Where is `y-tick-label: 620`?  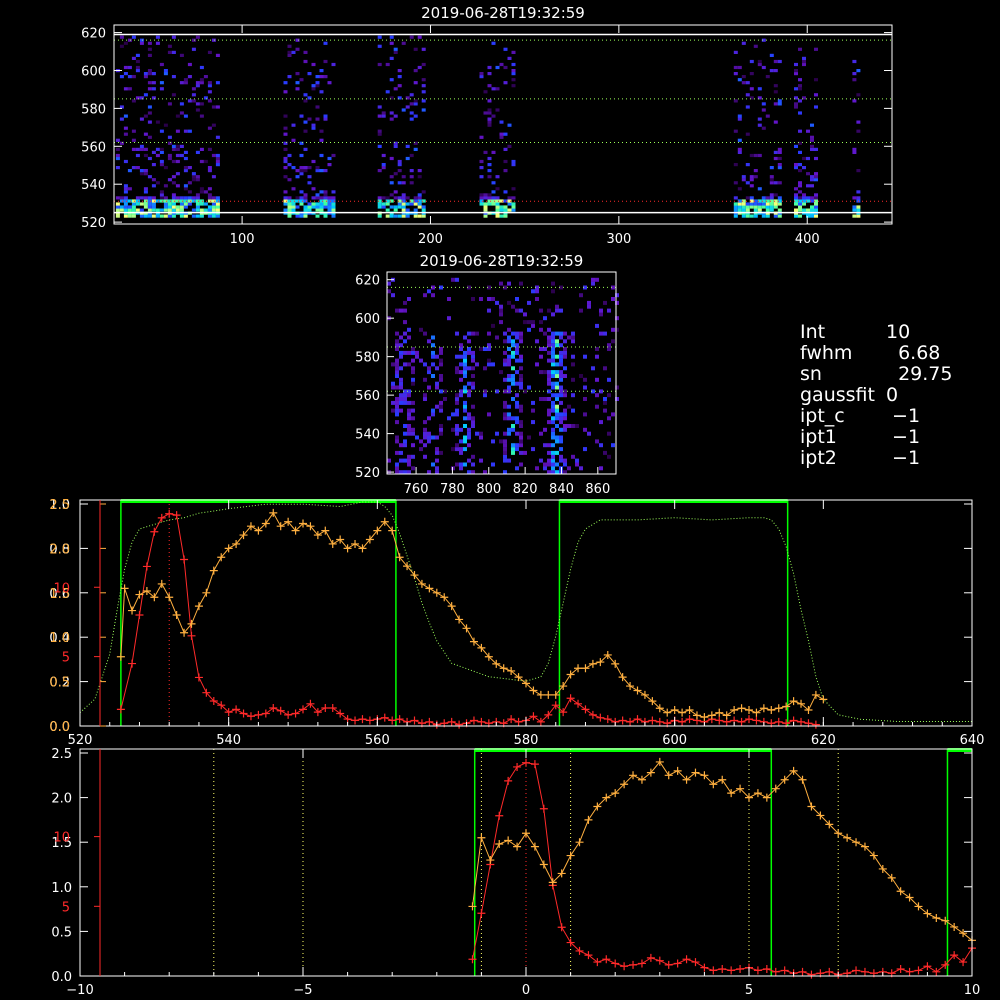 y-tick-label: 620 is located at coordinates (93, 34).